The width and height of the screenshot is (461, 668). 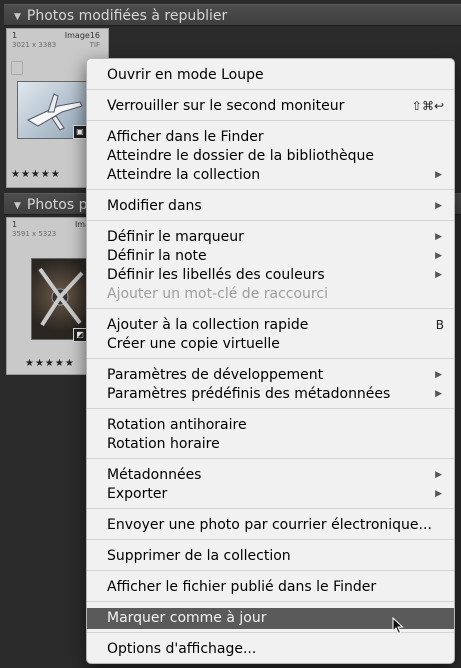 I want to click on cell-extension: TIF, so click(x=94, y=45).